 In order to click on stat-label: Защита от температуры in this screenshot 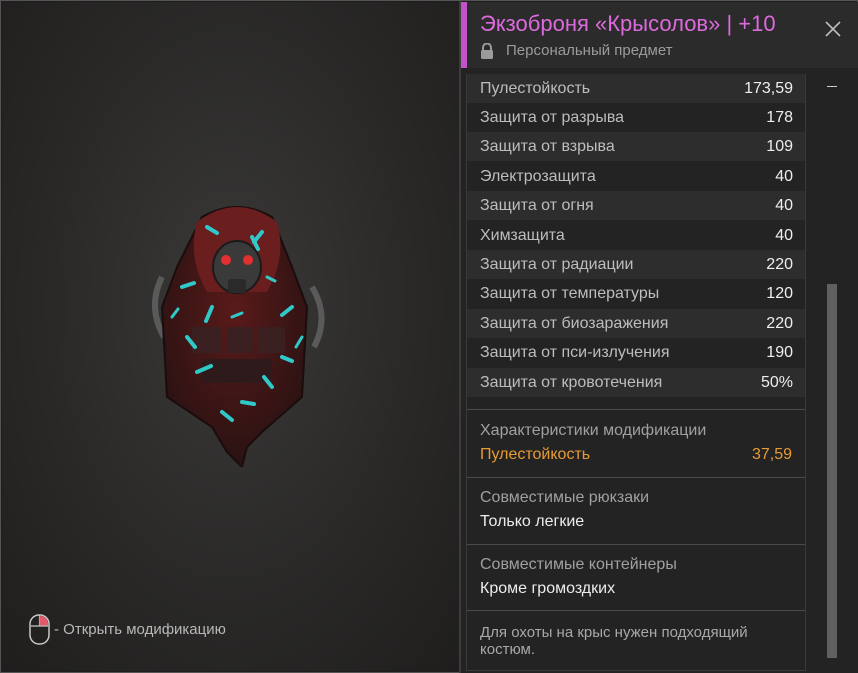, I will do `click(570, 293)`.